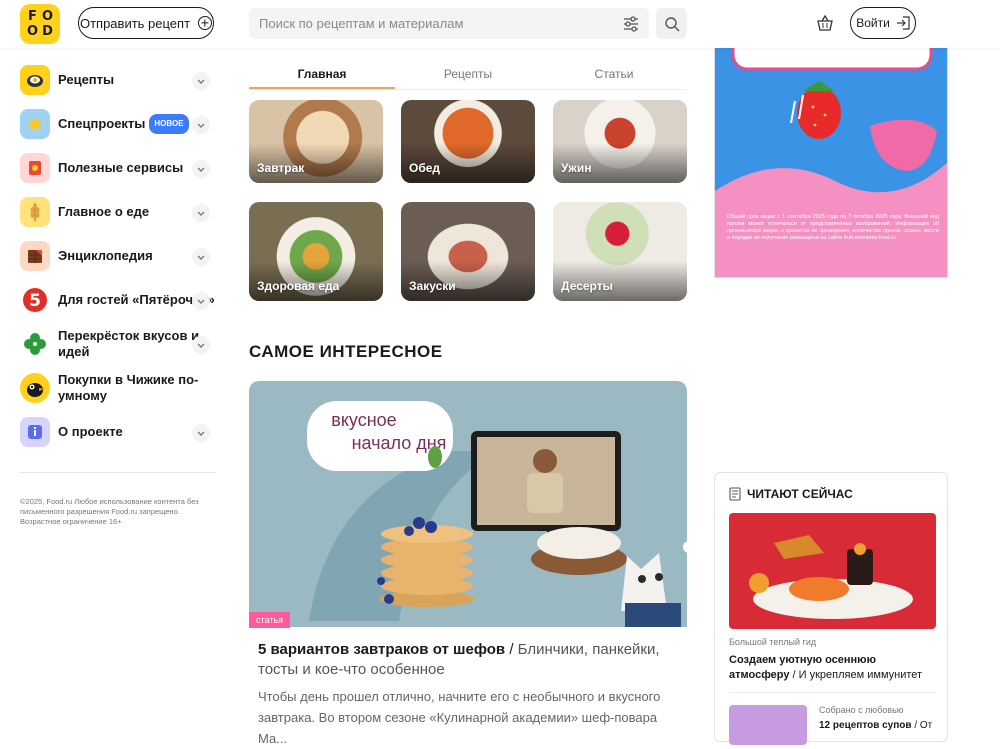 The image size is (1000, 749). What do you see at coordinates (316, 141) in the screenshot?
I see `category-card-breakfast: Завтрак` at bounding box center [316, 141].